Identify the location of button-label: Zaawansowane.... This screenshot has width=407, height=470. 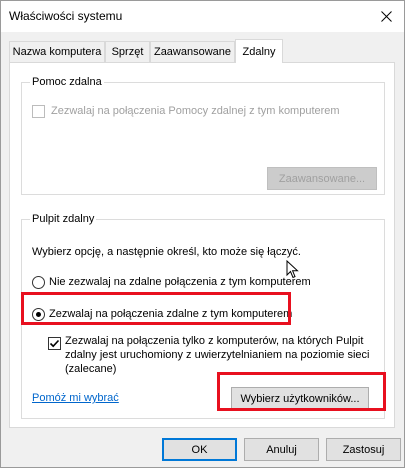
(322, 178).